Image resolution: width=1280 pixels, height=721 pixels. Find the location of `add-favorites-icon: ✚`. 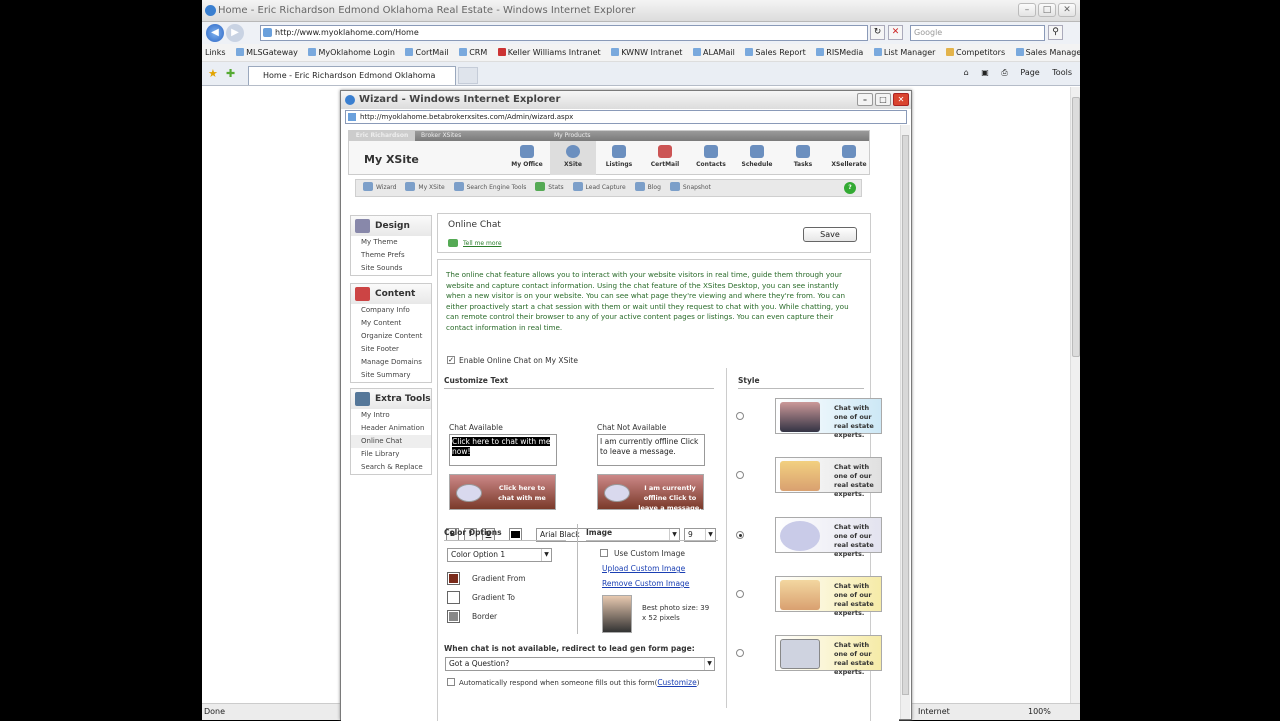

add-favorites-icon: ✚ is located at coordinates (230, 73).